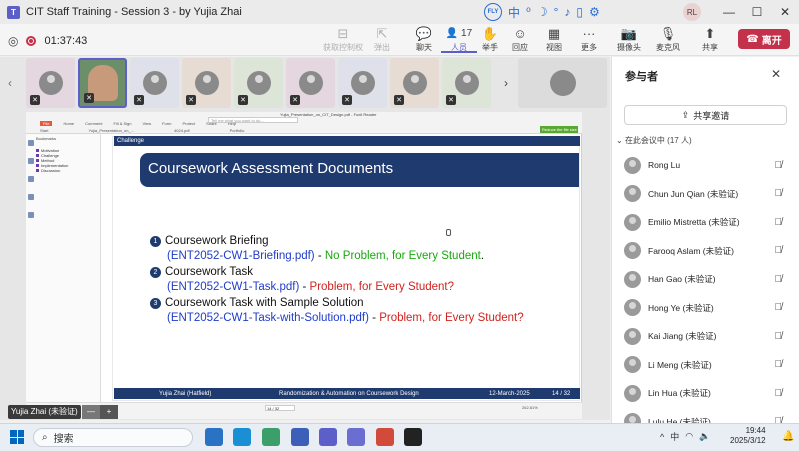 Image resolution: width=799 pixels, height=451 pixels. What do you see at coordinates (703, 365) in the screenshot?
I see `participant-row: Li Meng (未验证) 🎙̸` at bounding box center [703, 365].